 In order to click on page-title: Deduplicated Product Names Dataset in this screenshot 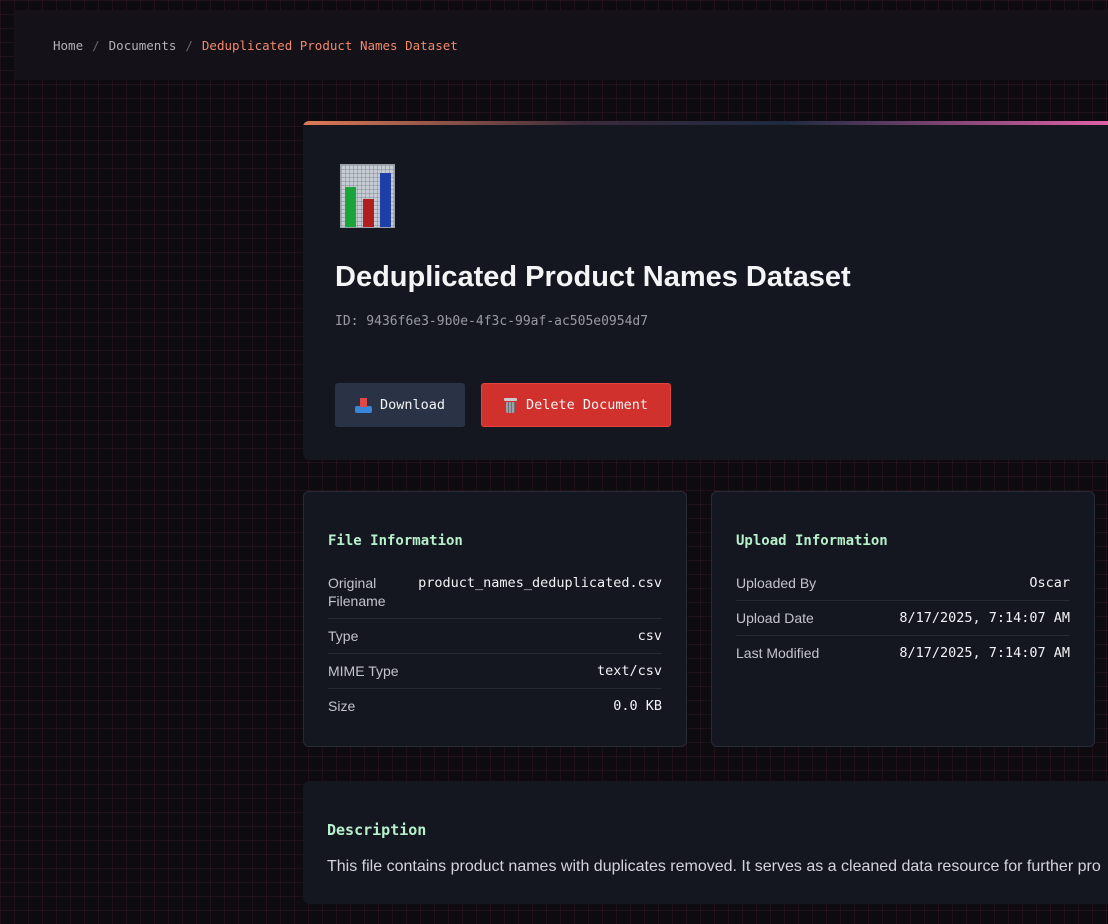, I will do `click(593, 277)`.